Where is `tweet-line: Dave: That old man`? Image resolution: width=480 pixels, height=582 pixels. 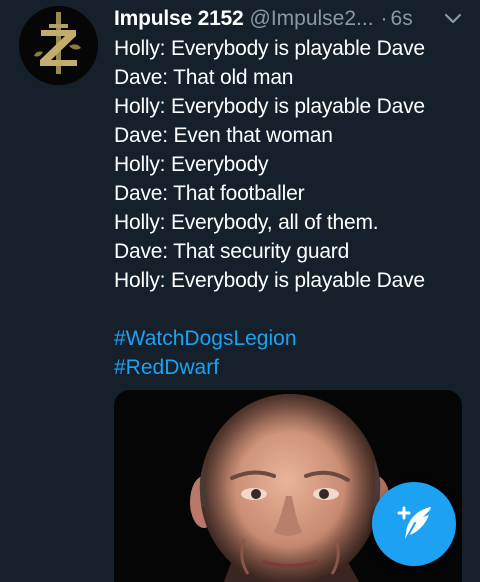 tweet-line: Dave: That old man is located at coordinates (204, 77).